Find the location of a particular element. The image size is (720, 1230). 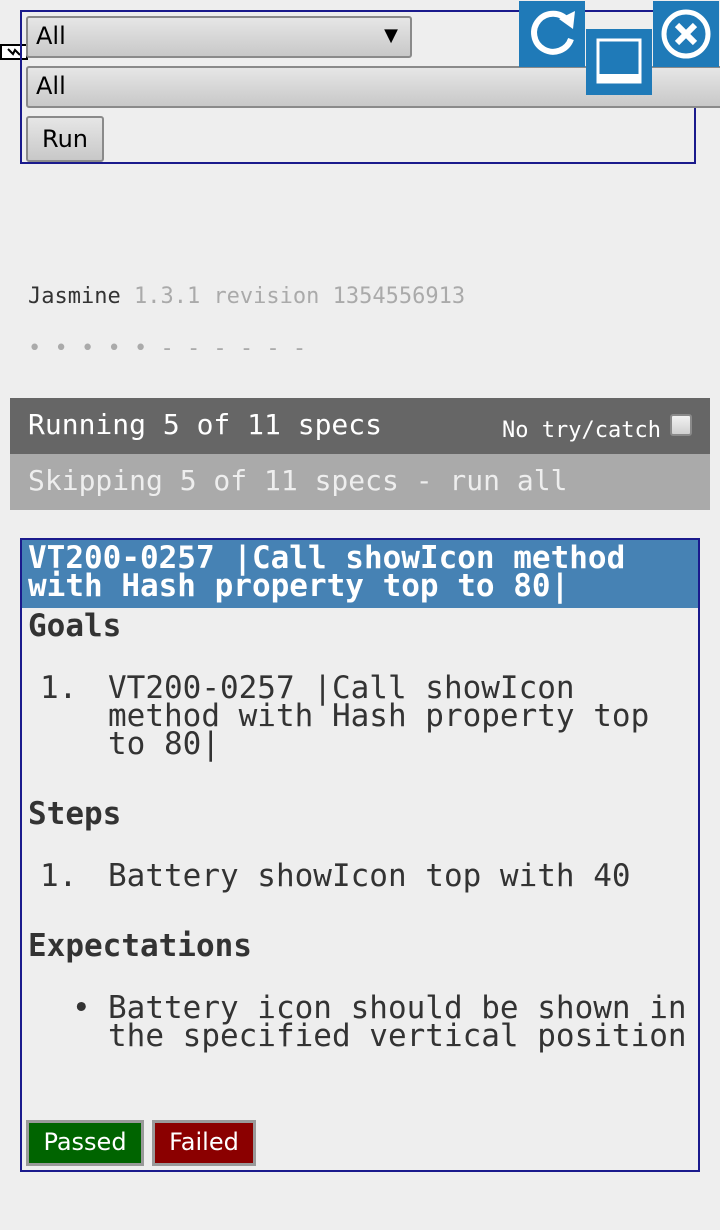

spec-select-value: All is located at coordinates (51, 86).